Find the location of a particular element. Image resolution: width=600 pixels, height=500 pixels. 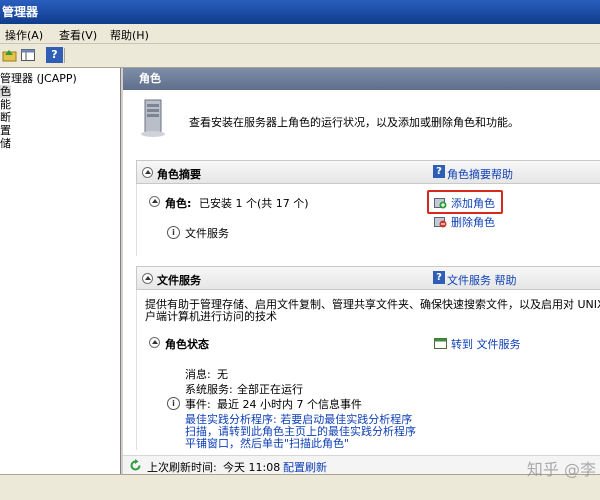

roles-summary-title: 角色摘要 is located at coordinates (179, 174).